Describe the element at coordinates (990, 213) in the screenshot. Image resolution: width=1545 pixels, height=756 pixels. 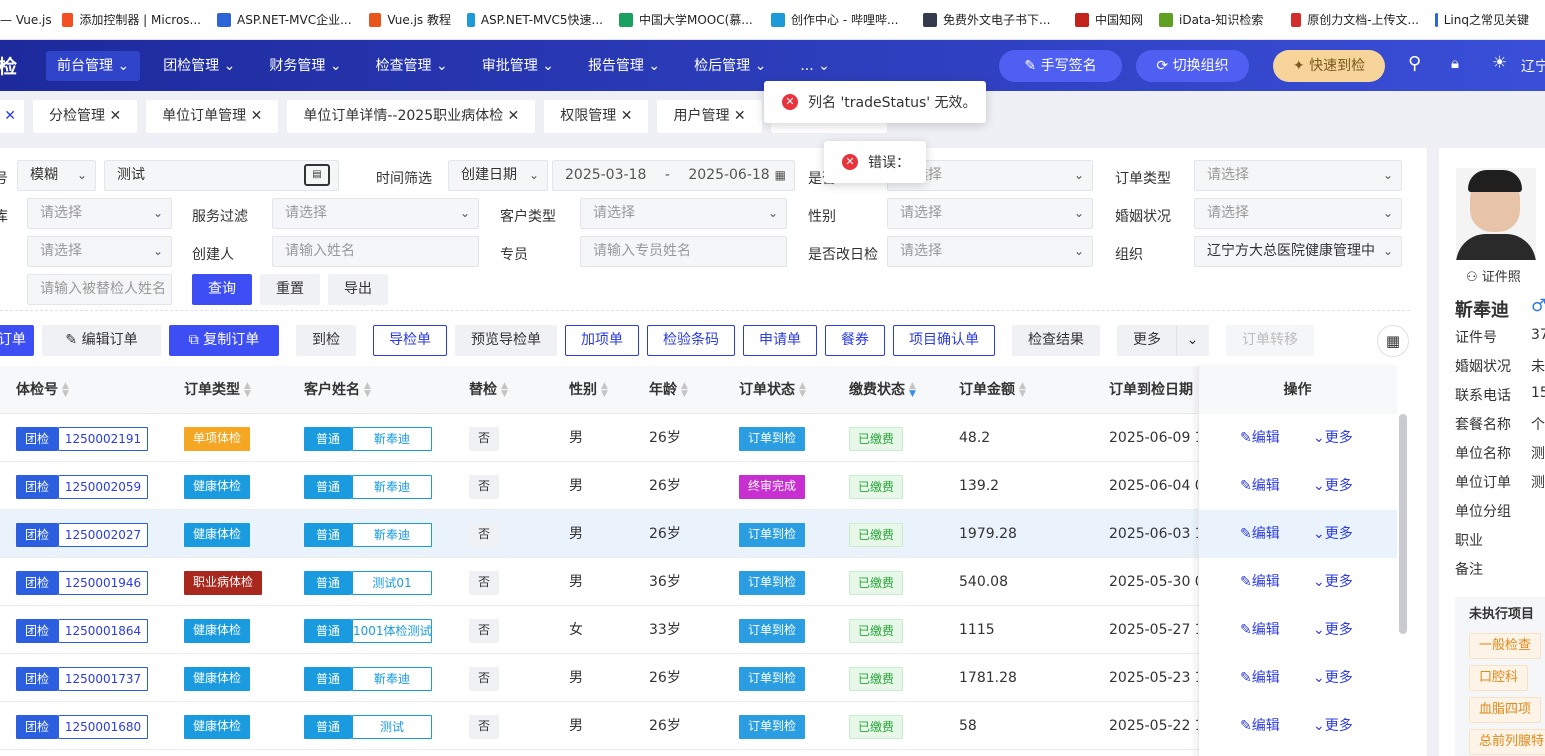
I see `gender-select: 请选择 ⌄` at that location.